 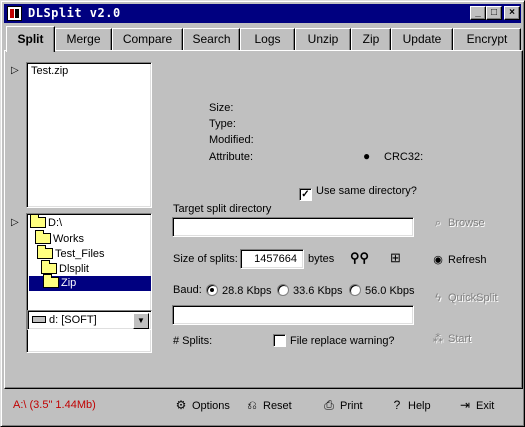 I want to click on directory-tree: D:\ Works Test_Files Dlsplit Zip, so click(x=89, y=283).